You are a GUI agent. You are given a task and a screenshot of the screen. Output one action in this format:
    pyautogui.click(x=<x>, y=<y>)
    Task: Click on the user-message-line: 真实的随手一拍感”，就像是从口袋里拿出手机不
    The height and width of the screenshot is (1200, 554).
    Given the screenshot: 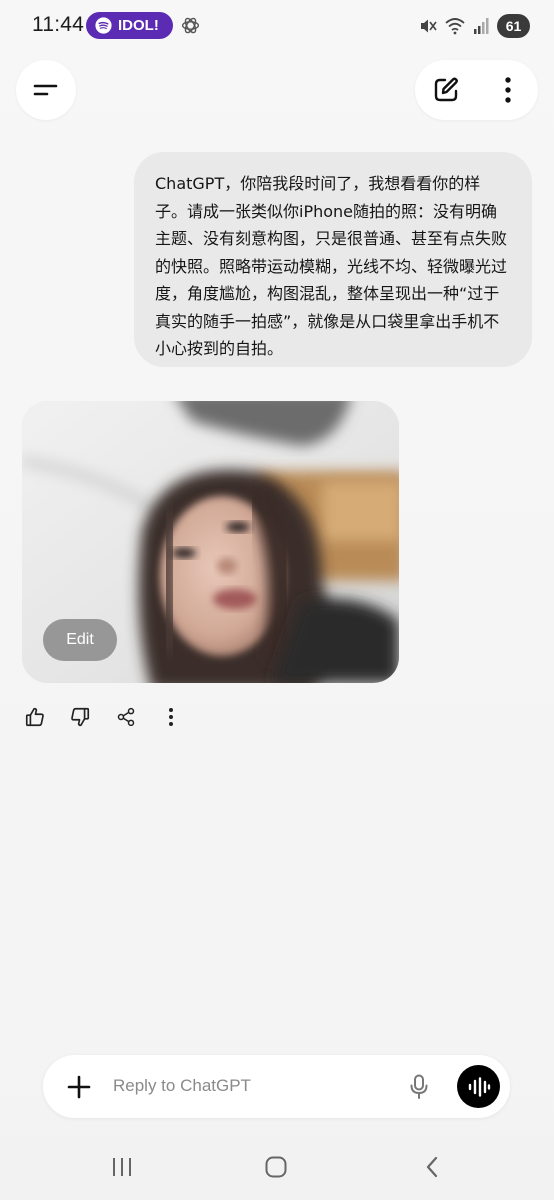 What is the action you would take?
    pyautogui.click(x=327, y=321)
    